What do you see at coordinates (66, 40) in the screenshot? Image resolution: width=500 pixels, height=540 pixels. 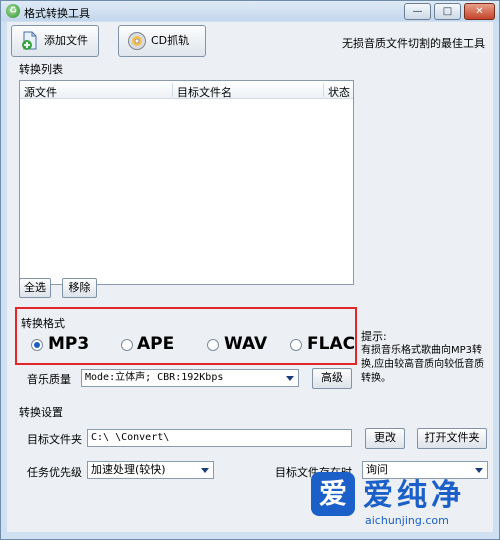 I see `add-file-label: 添加文件` at bounding box center [66, 40].